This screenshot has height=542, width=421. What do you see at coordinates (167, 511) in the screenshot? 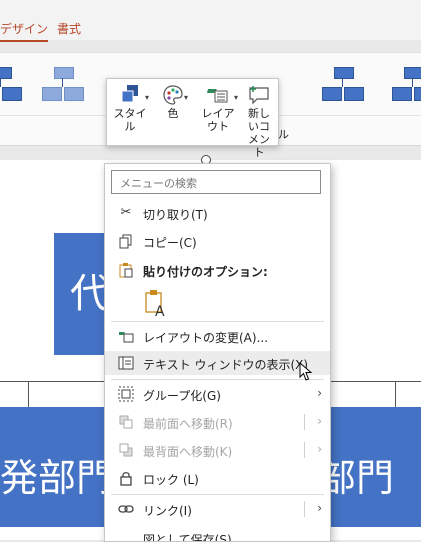
I see `menu-item-label: リンク(I)` at bounding box center [167, 511].